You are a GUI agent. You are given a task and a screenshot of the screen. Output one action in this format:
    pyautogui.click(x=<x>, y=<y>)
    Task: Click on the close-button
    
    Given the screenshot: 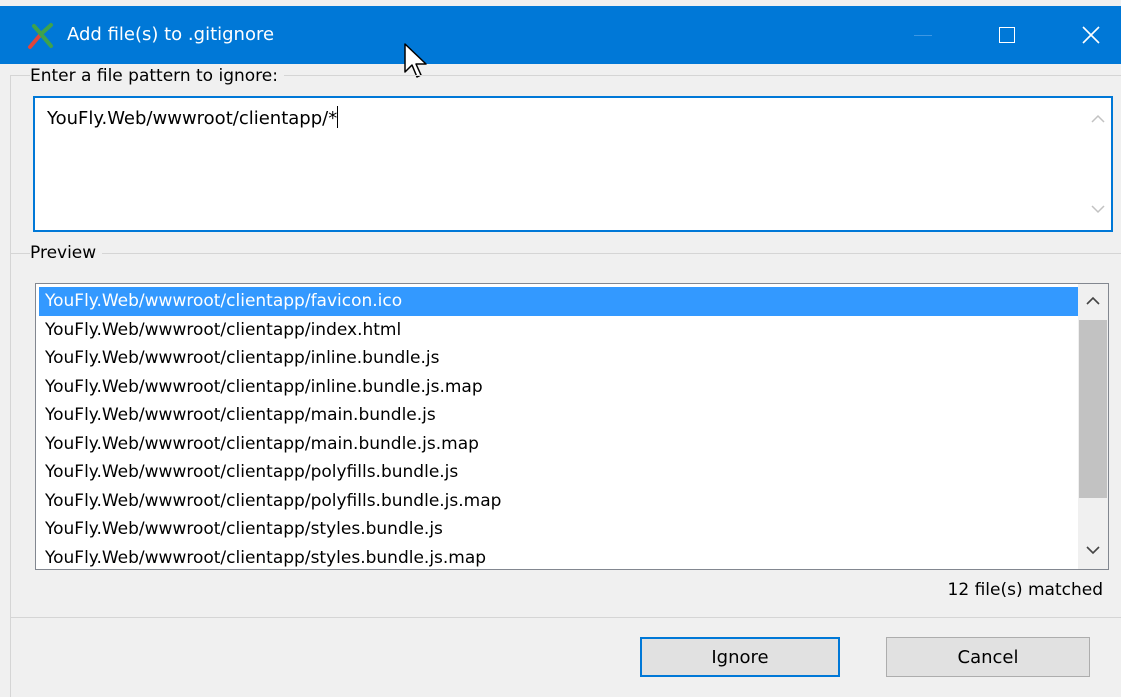 What is the action you would take?
    pyautogui.click(x=1091, y=35)
    